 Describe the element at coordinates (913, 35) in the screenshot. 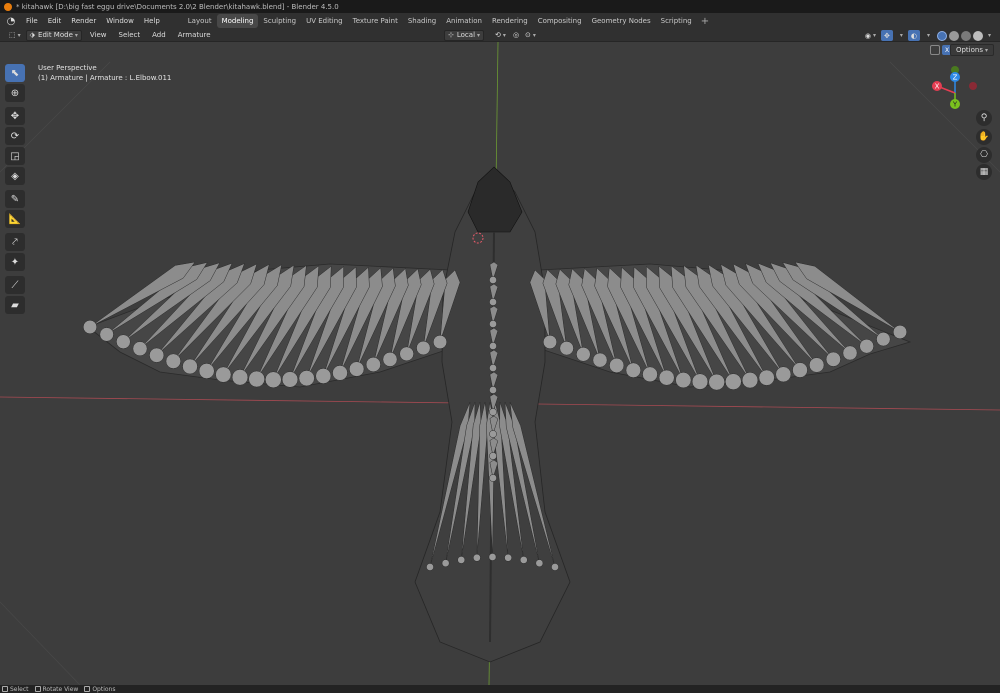

I see `overlay-toggle: ◐` at that location.